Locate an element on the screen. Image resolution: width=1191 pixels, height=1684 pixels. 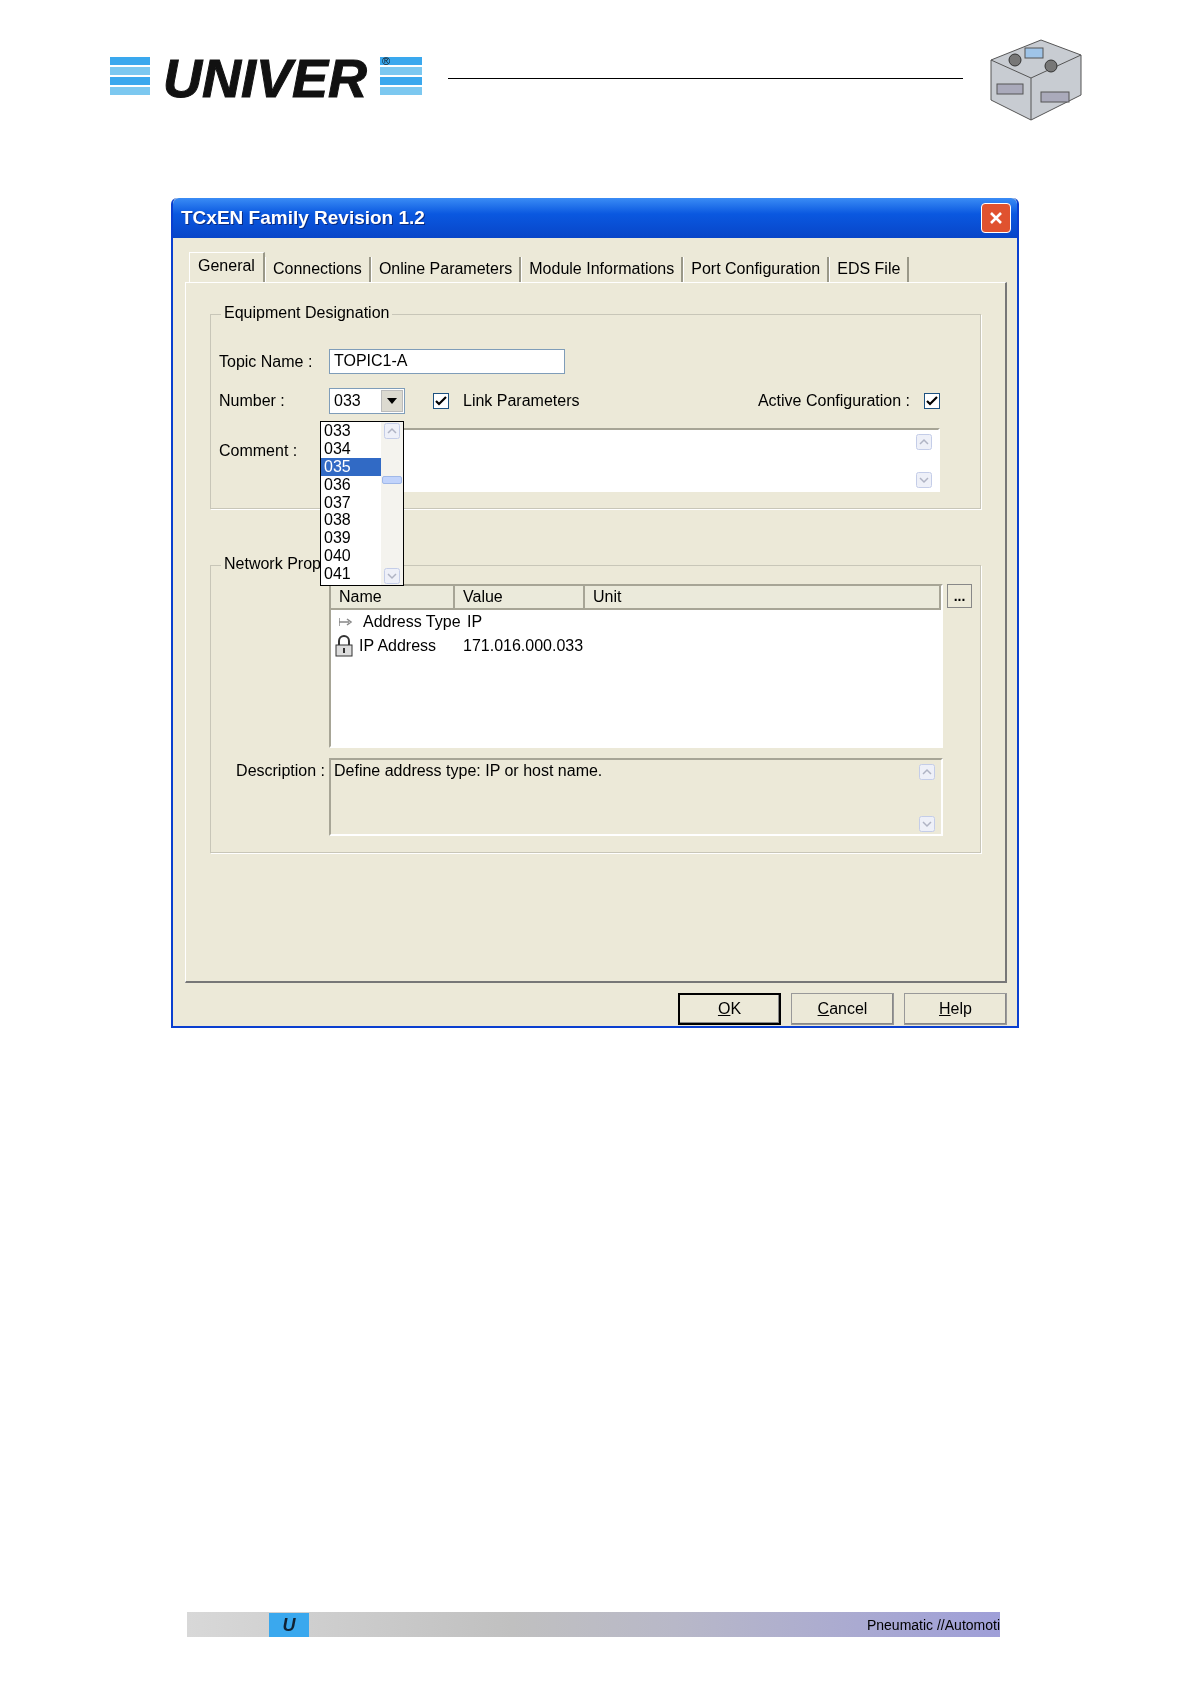
list-option: 040 is located at coordinates (351, 556).